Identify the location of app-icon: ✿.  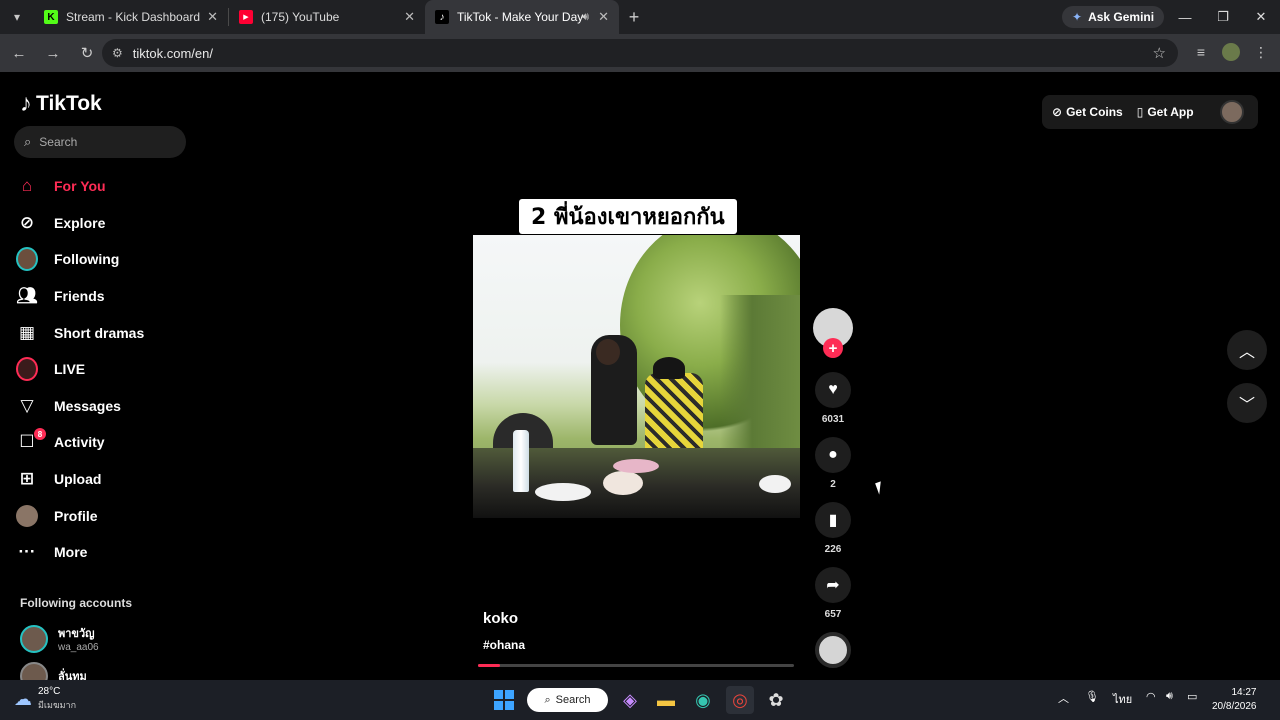
(776, 700).